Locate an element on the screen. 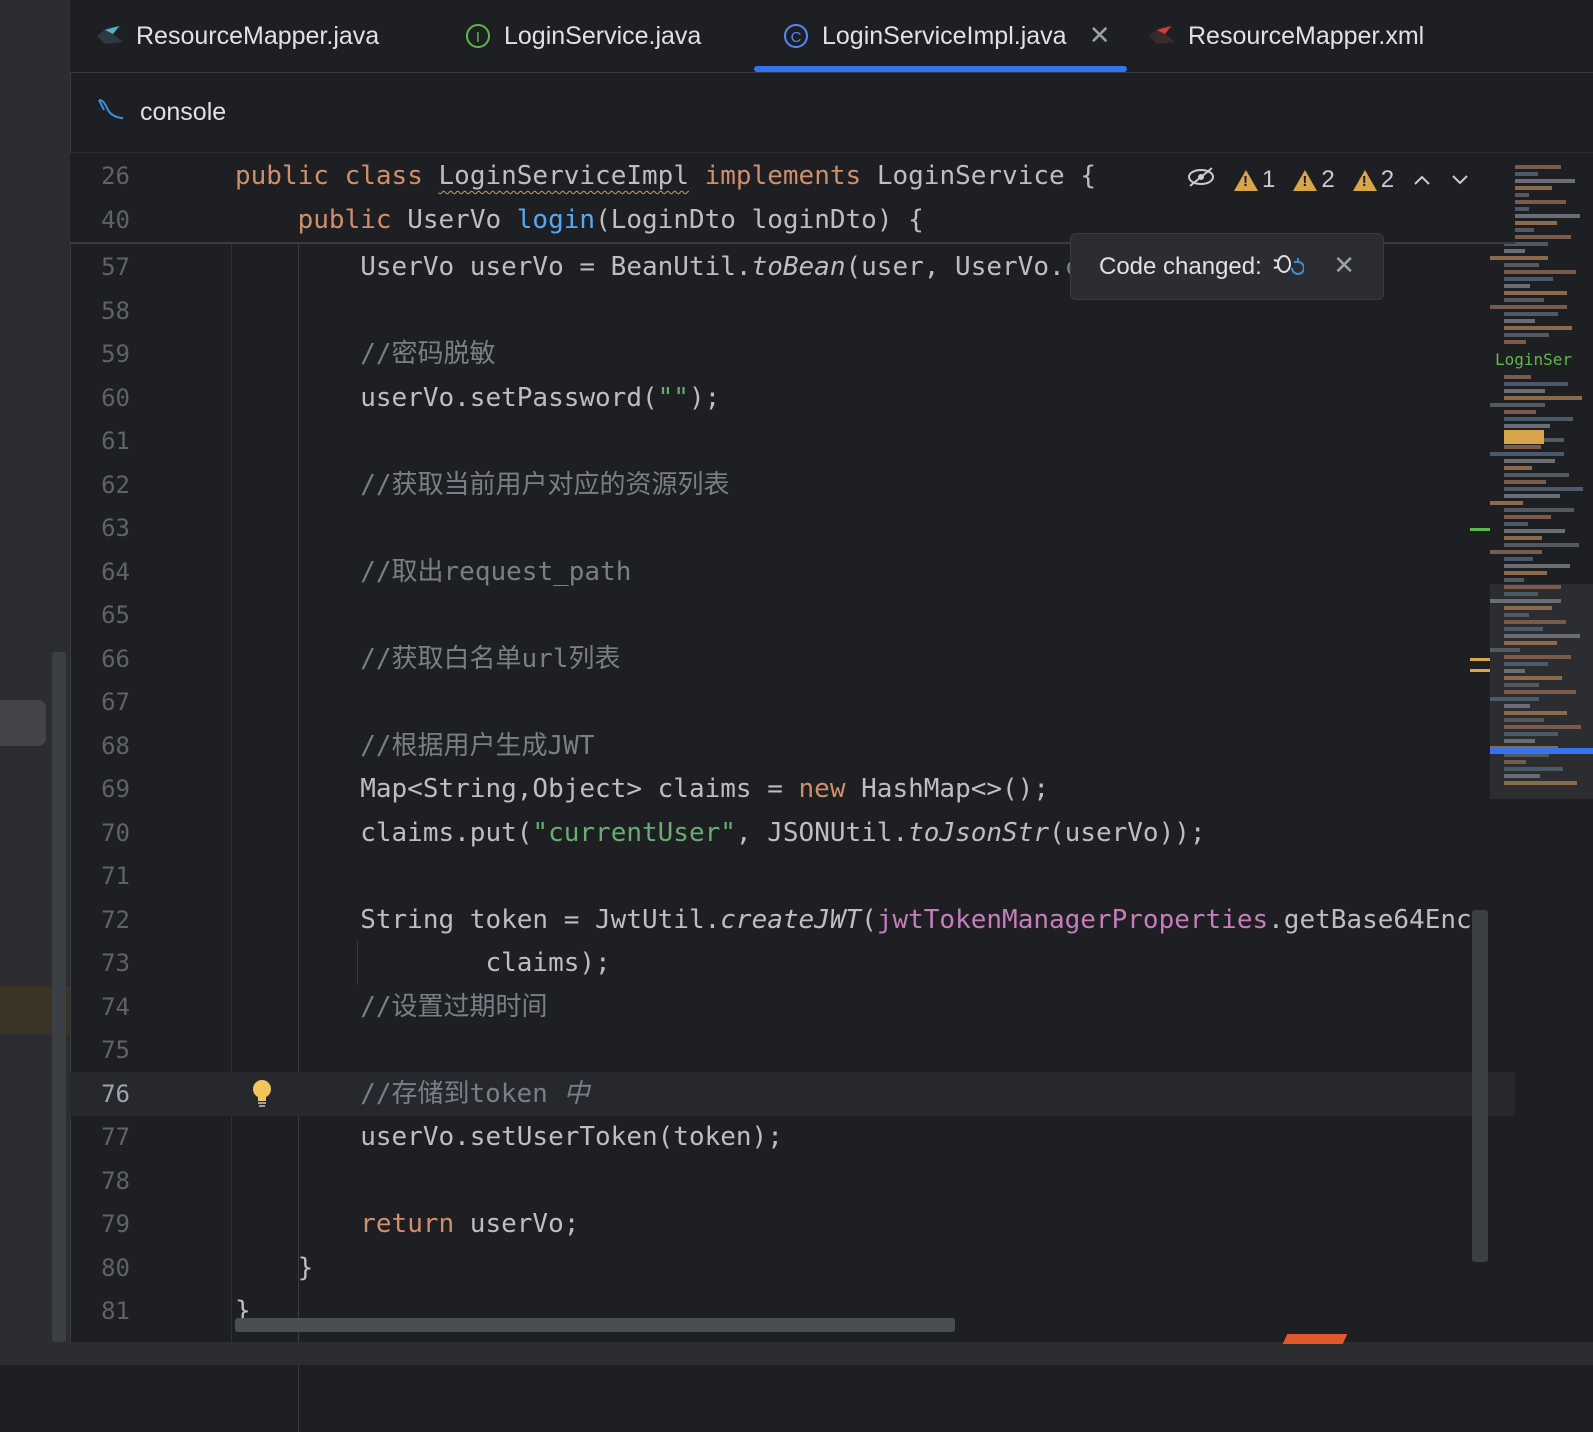 This screenshot has width=1593, height=1432. line-number: 73 is located at coordinates (115, 963).